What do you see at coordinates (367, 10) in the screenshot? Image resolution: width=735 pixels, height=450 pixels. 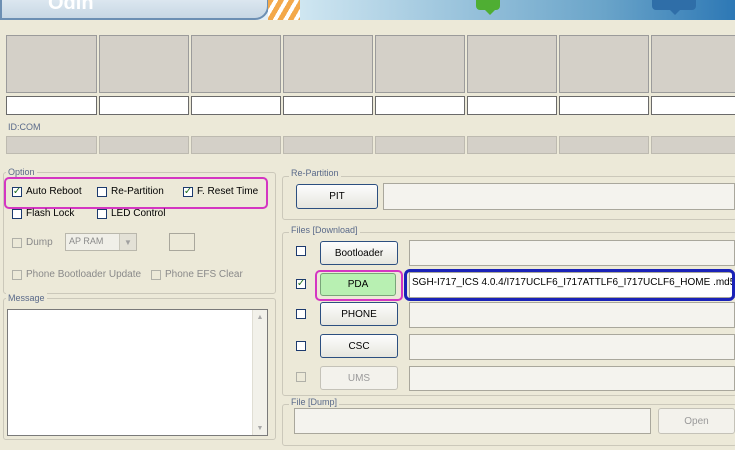 I see `app-banner: Odin` at bounding box center [367, 10].